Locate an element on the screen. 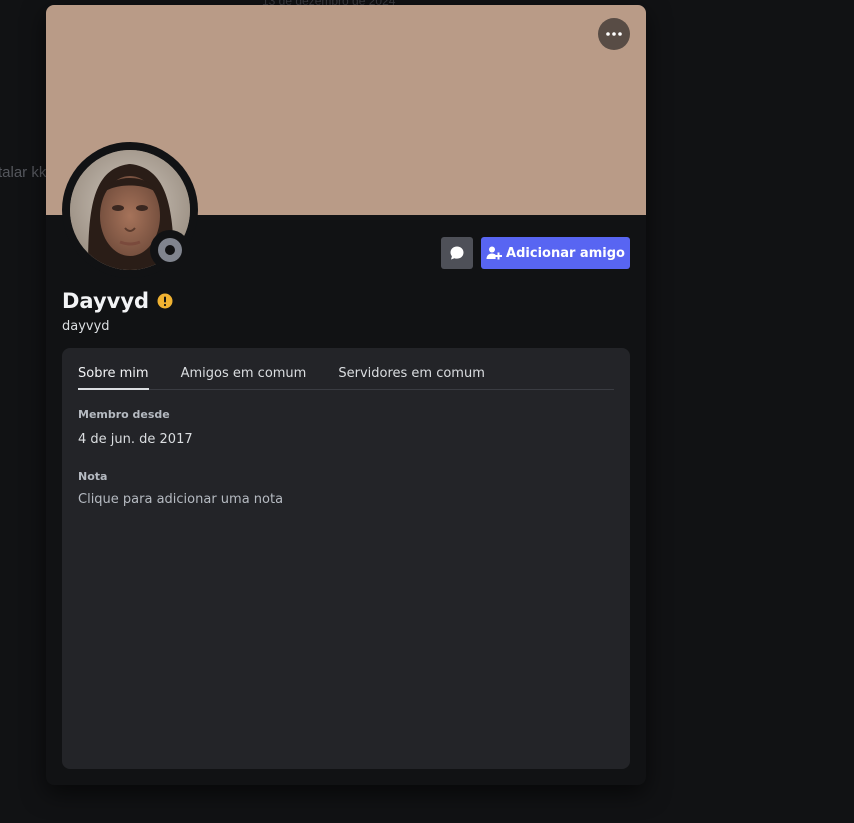 This screenshot has width=854, height=823. tab-mutual-servers: Servidores em comum is located at coordinates (411, 368).